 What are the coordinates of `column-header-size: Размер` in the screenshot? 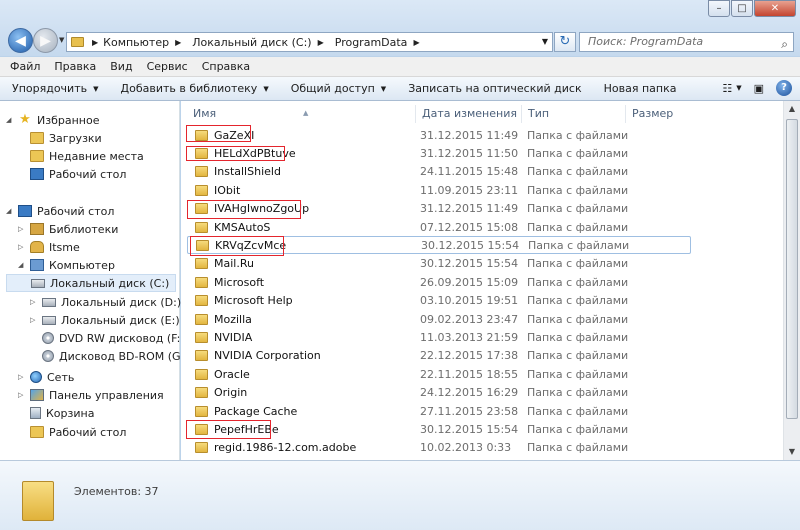 It's located at (661, 114).